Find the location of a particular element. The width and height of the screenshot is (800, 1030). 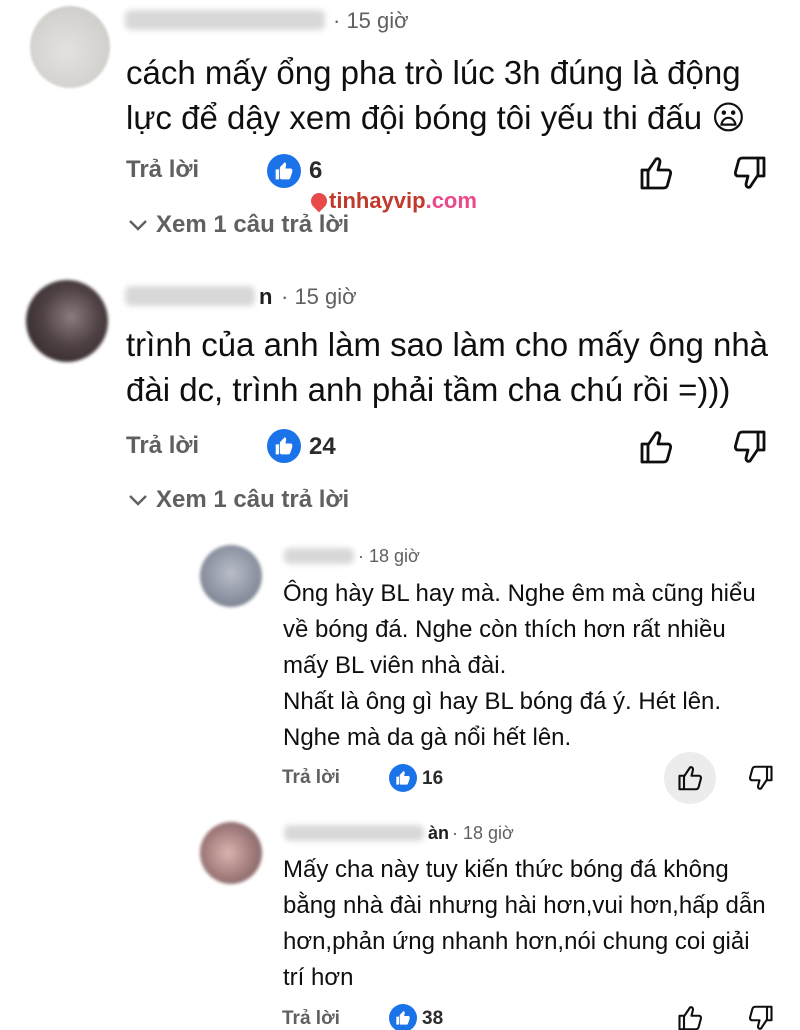

comment-text-line: trí hơn is located at coordinates (318, 977).